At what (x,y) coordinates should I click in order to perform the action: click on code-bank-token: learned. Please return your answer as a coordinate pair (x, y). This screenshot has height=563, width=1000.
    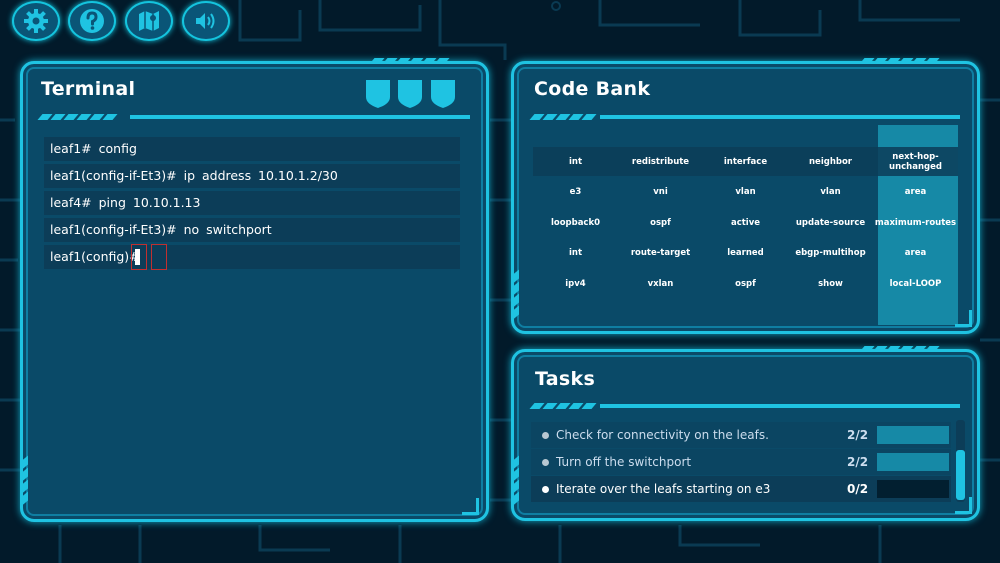
    Looking at the image, I should click on (745, 253).